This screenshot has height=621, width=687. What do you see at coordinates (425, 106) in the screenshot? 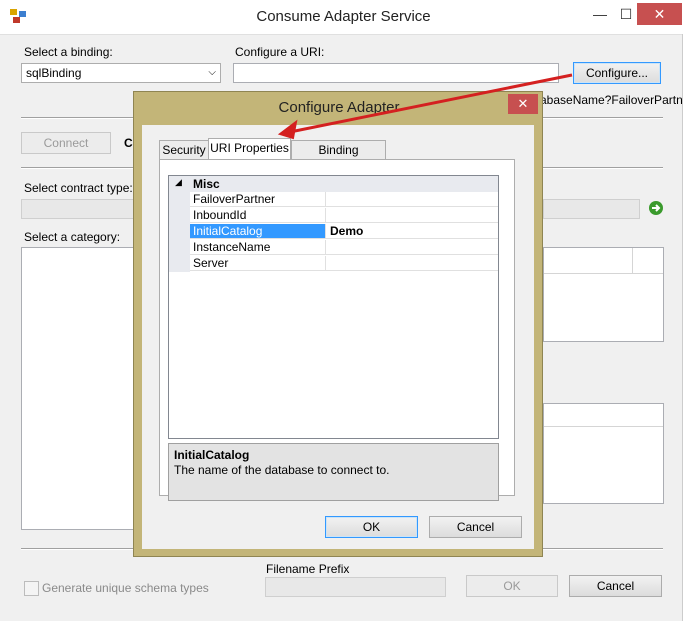
I see `annotation-arrow` at bounding box center [425, 106].